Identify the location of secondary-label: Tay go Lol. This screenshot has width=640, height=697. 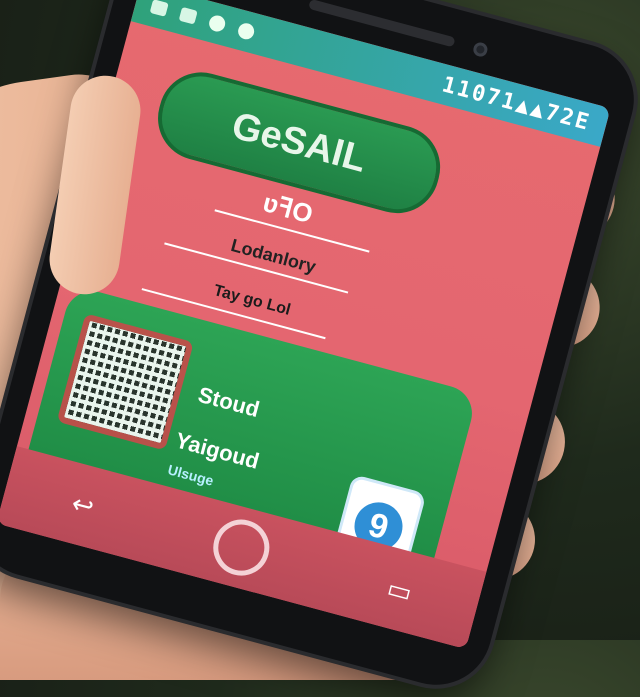
(252, 300).